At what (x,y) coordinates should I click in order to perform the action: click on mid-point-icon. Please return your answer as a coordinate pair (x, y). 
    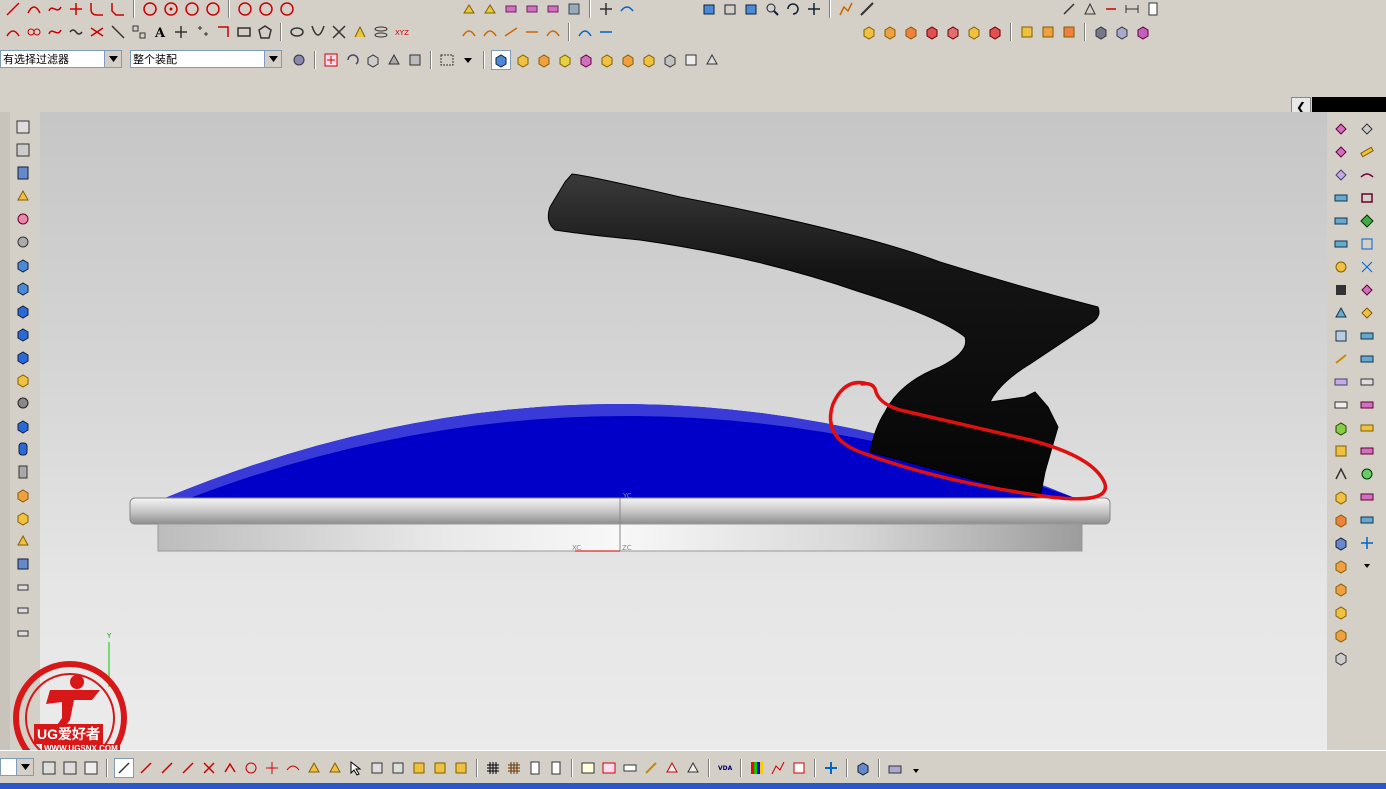
    Looking at the image, I should click on (167, 768).